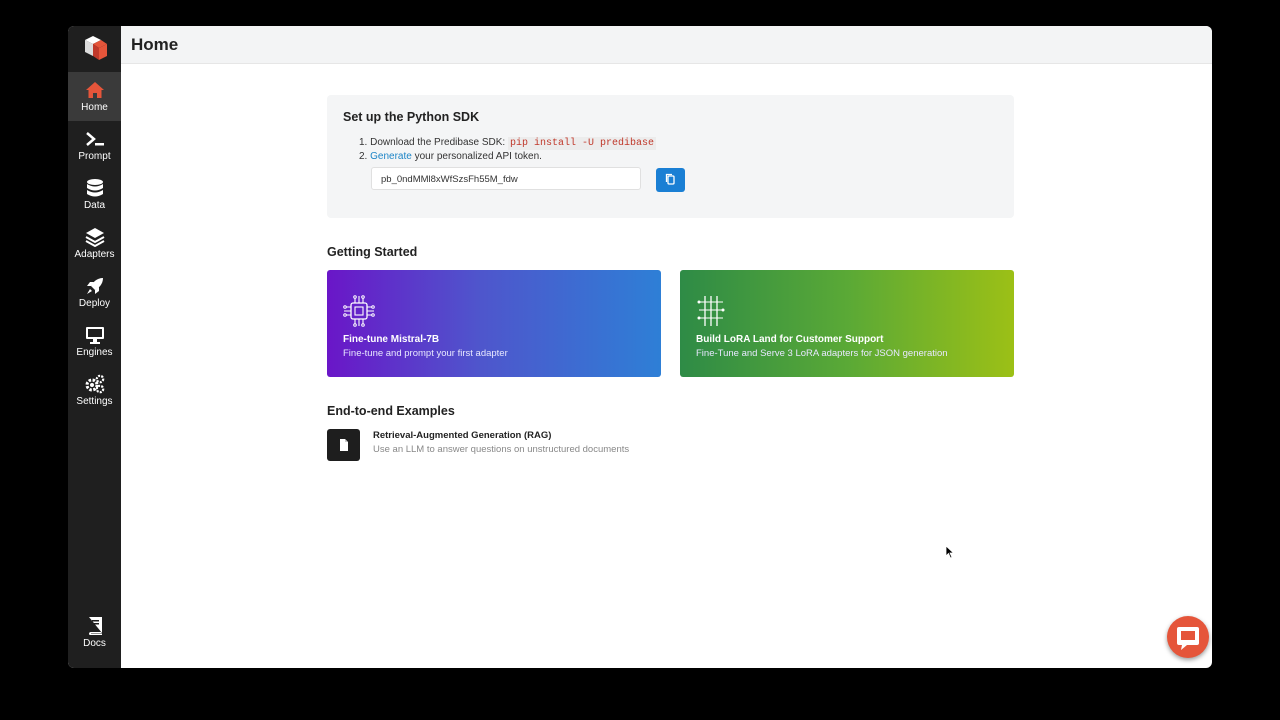 This screenshot has width=1280, height=720. Describe the element at coordinates (372, 252) in the screenshot. I see `getting-started-title: Getting Started` at that location.